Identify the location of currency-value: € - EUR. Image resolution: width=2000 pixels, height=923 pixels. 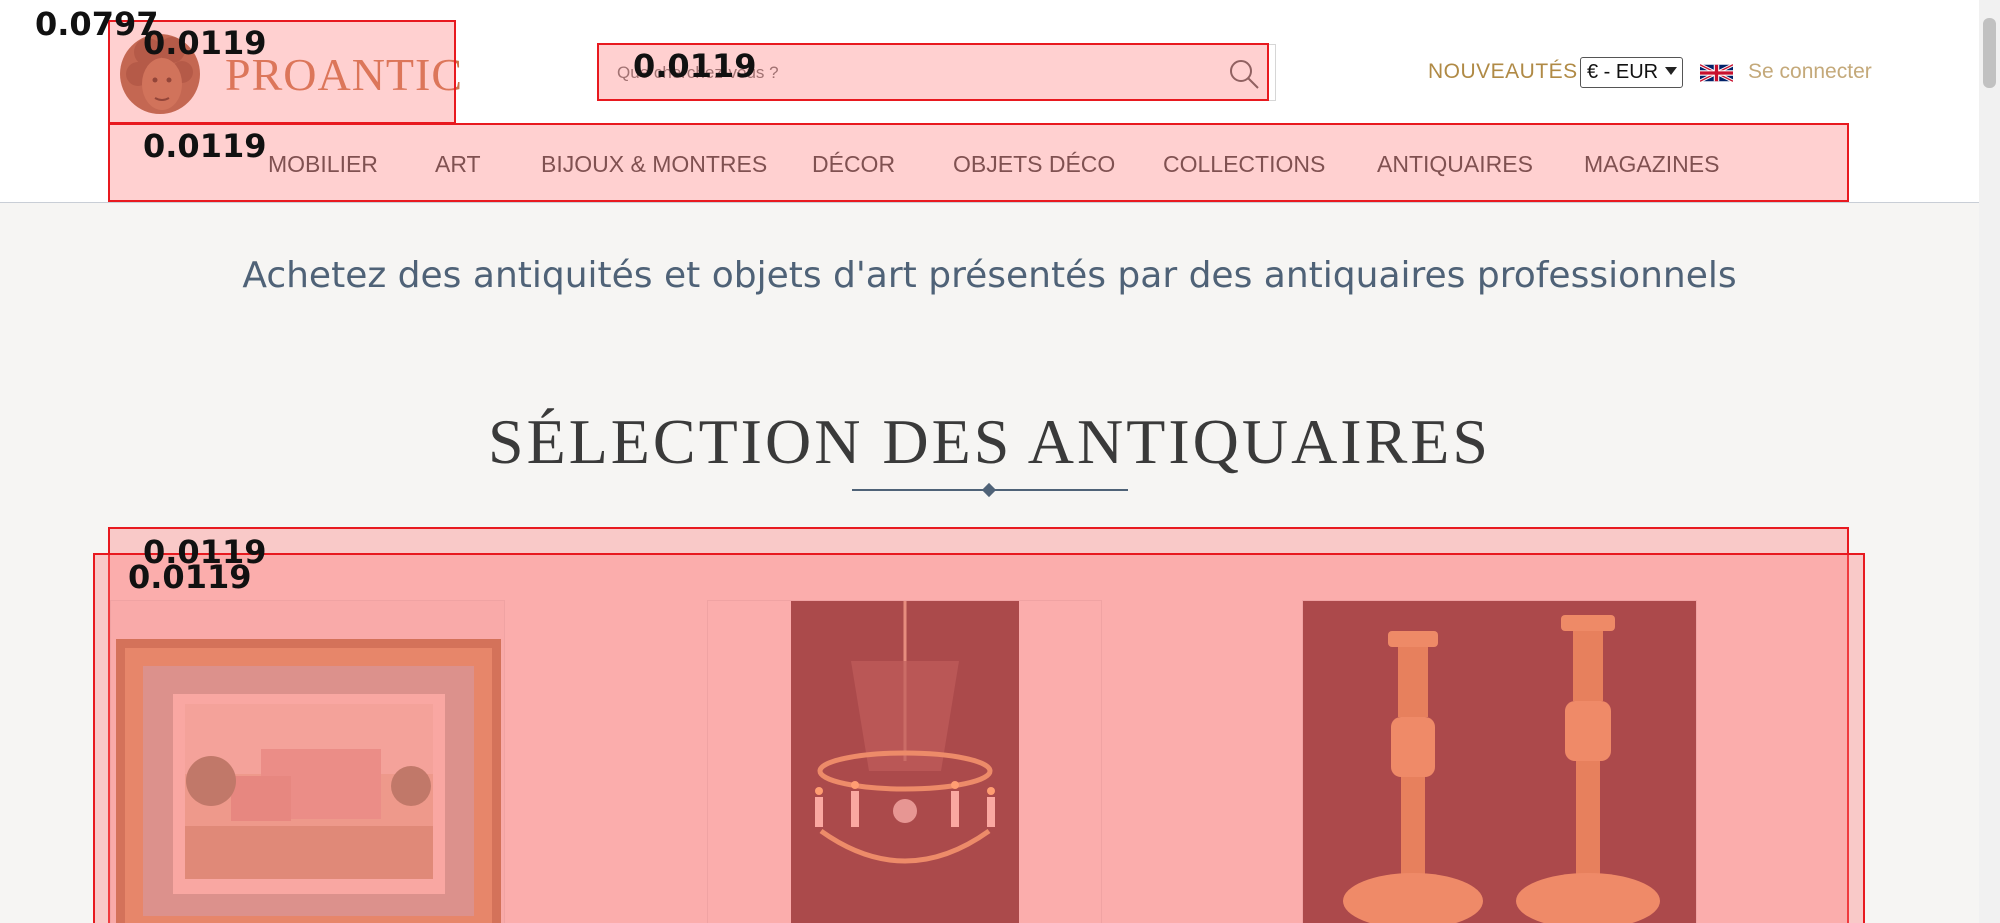
(1623, 72).